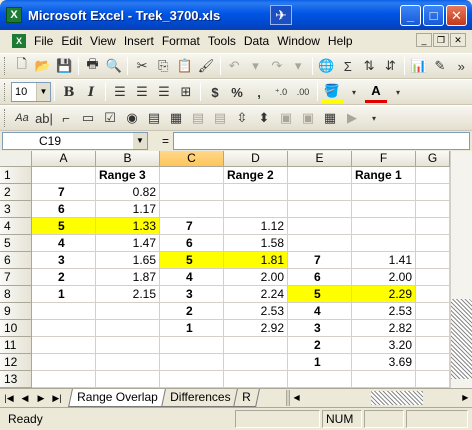  I want to click on cell-a5: 4, so click(64, 243).